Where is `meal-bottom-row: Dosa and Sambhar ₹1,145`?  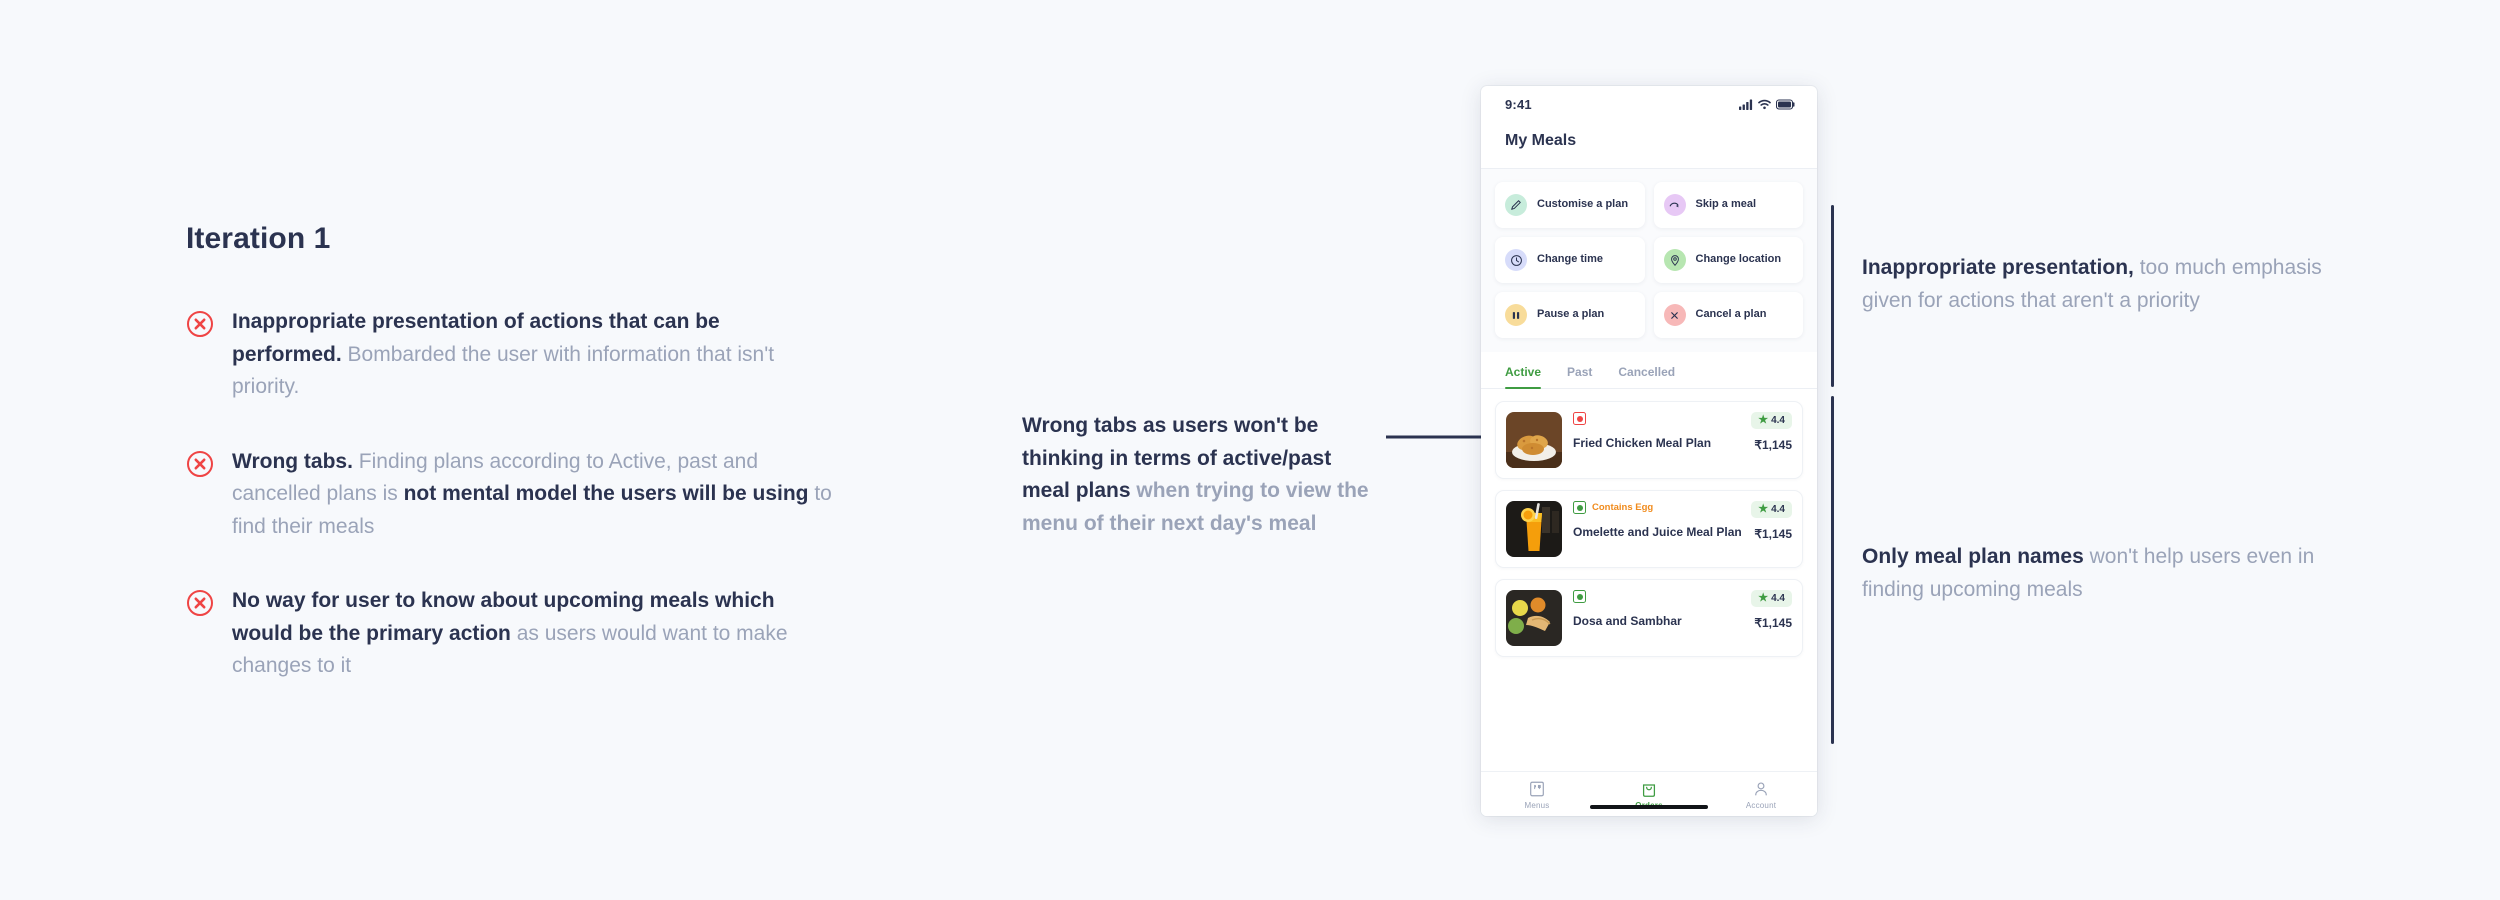 meal-bottom-row: Dosa and Sambhar ₹1,145 is located at coordinates (1682, 622).